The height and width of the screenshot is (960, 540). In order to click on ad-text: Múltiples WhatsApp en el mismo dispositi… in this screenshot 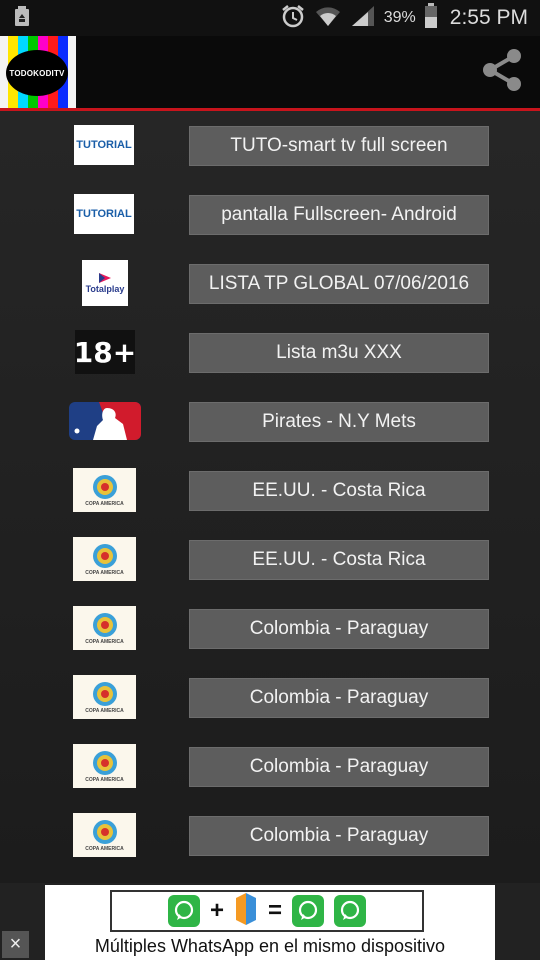, I will do `click(270, 947)`.